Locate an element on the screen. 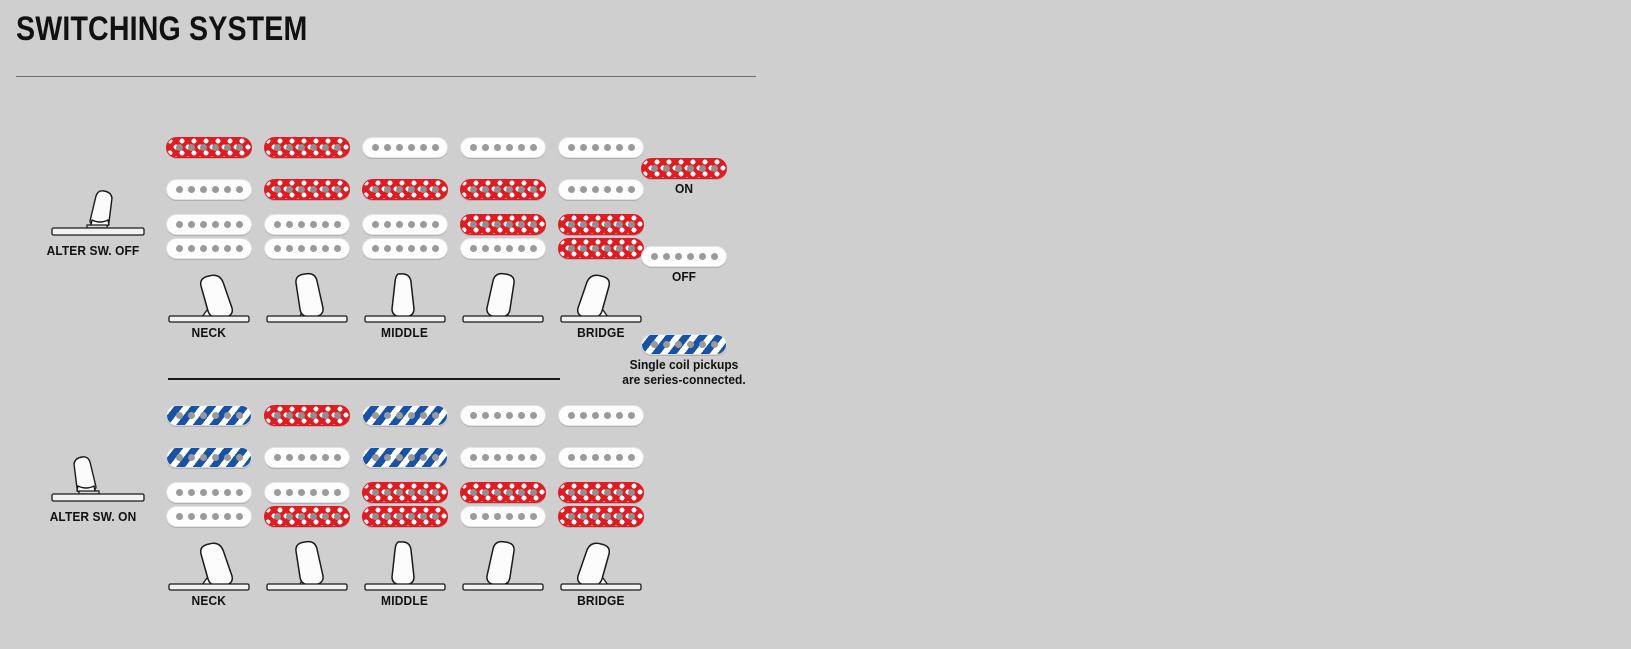 Image resolution: width=1631 pixels, height=649 pixels. single-coil-pickup-r2-c5 is located at coordinates (601, 457).